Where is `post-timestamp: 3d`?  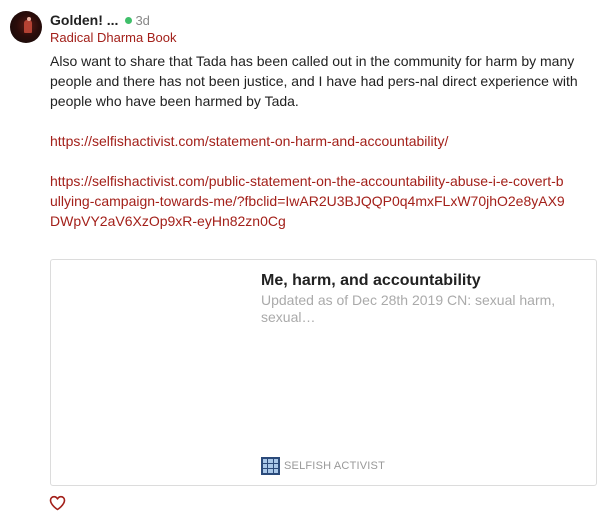
post-timestamp: 3d is located at coordinates (142, 20).